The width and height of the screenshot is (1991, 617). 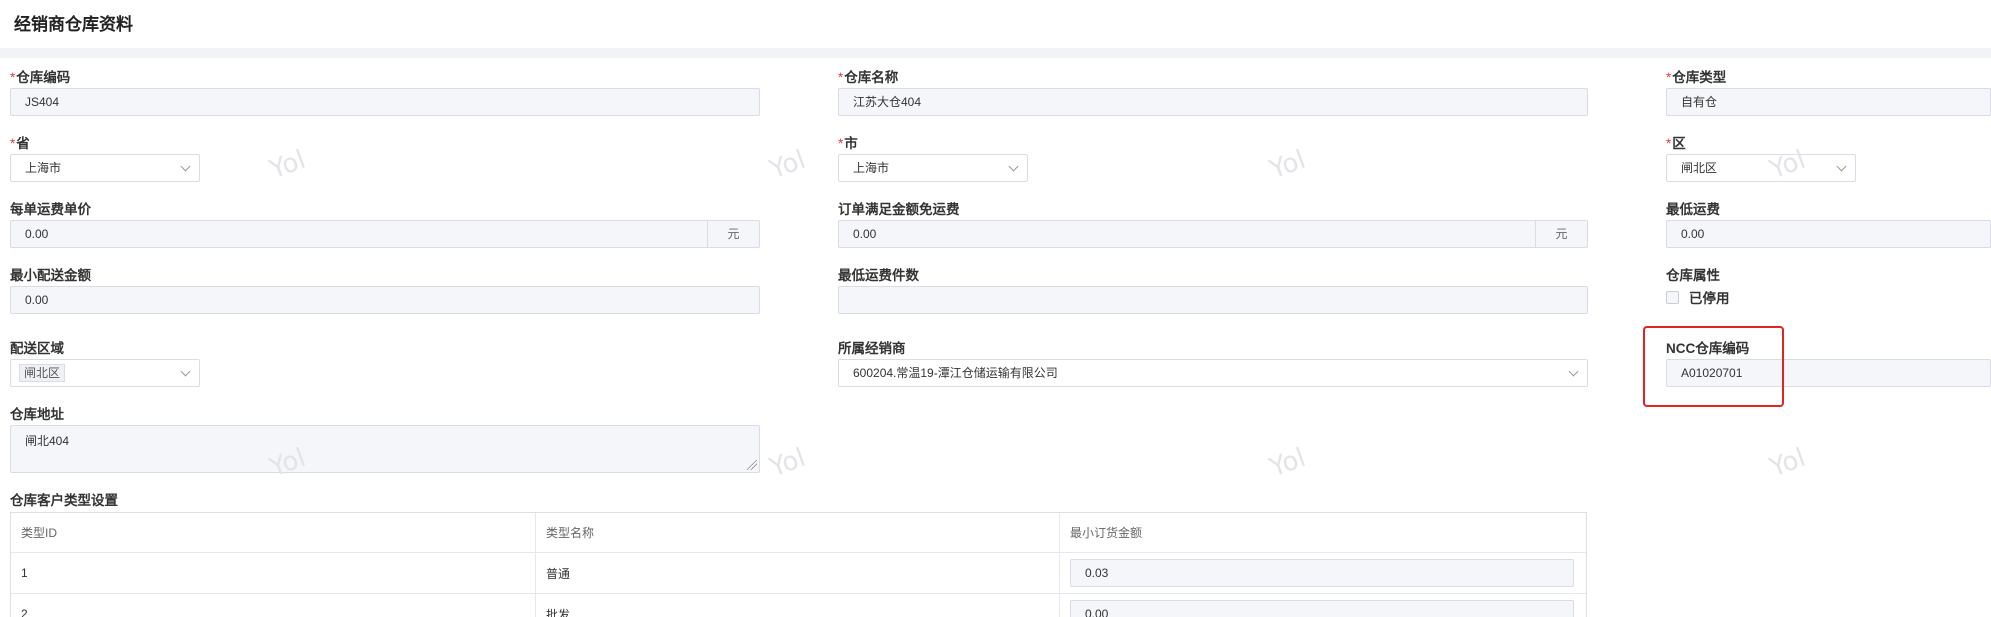 I want to click on resize-handle-icon, so click(x=752, y=465).